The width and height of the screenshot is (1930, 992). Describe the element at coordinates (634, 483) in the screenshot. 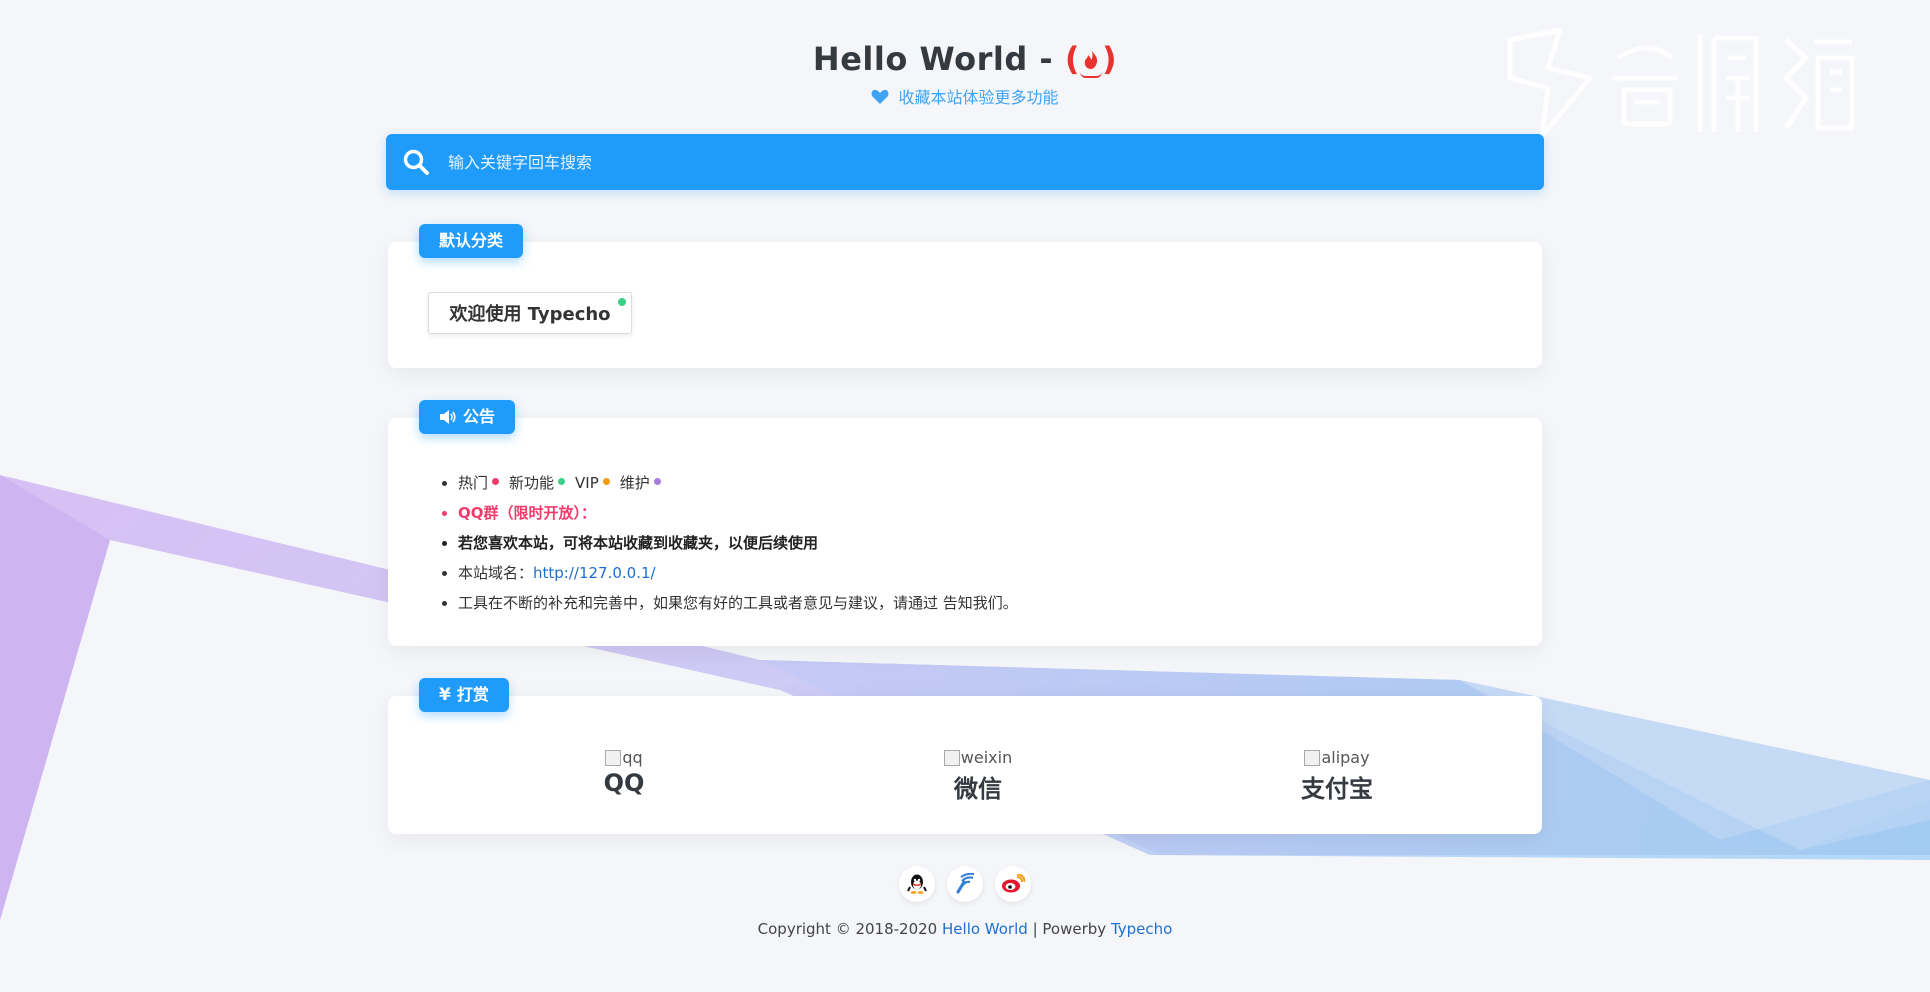

I see `tag-maintain: 维护` at that location.